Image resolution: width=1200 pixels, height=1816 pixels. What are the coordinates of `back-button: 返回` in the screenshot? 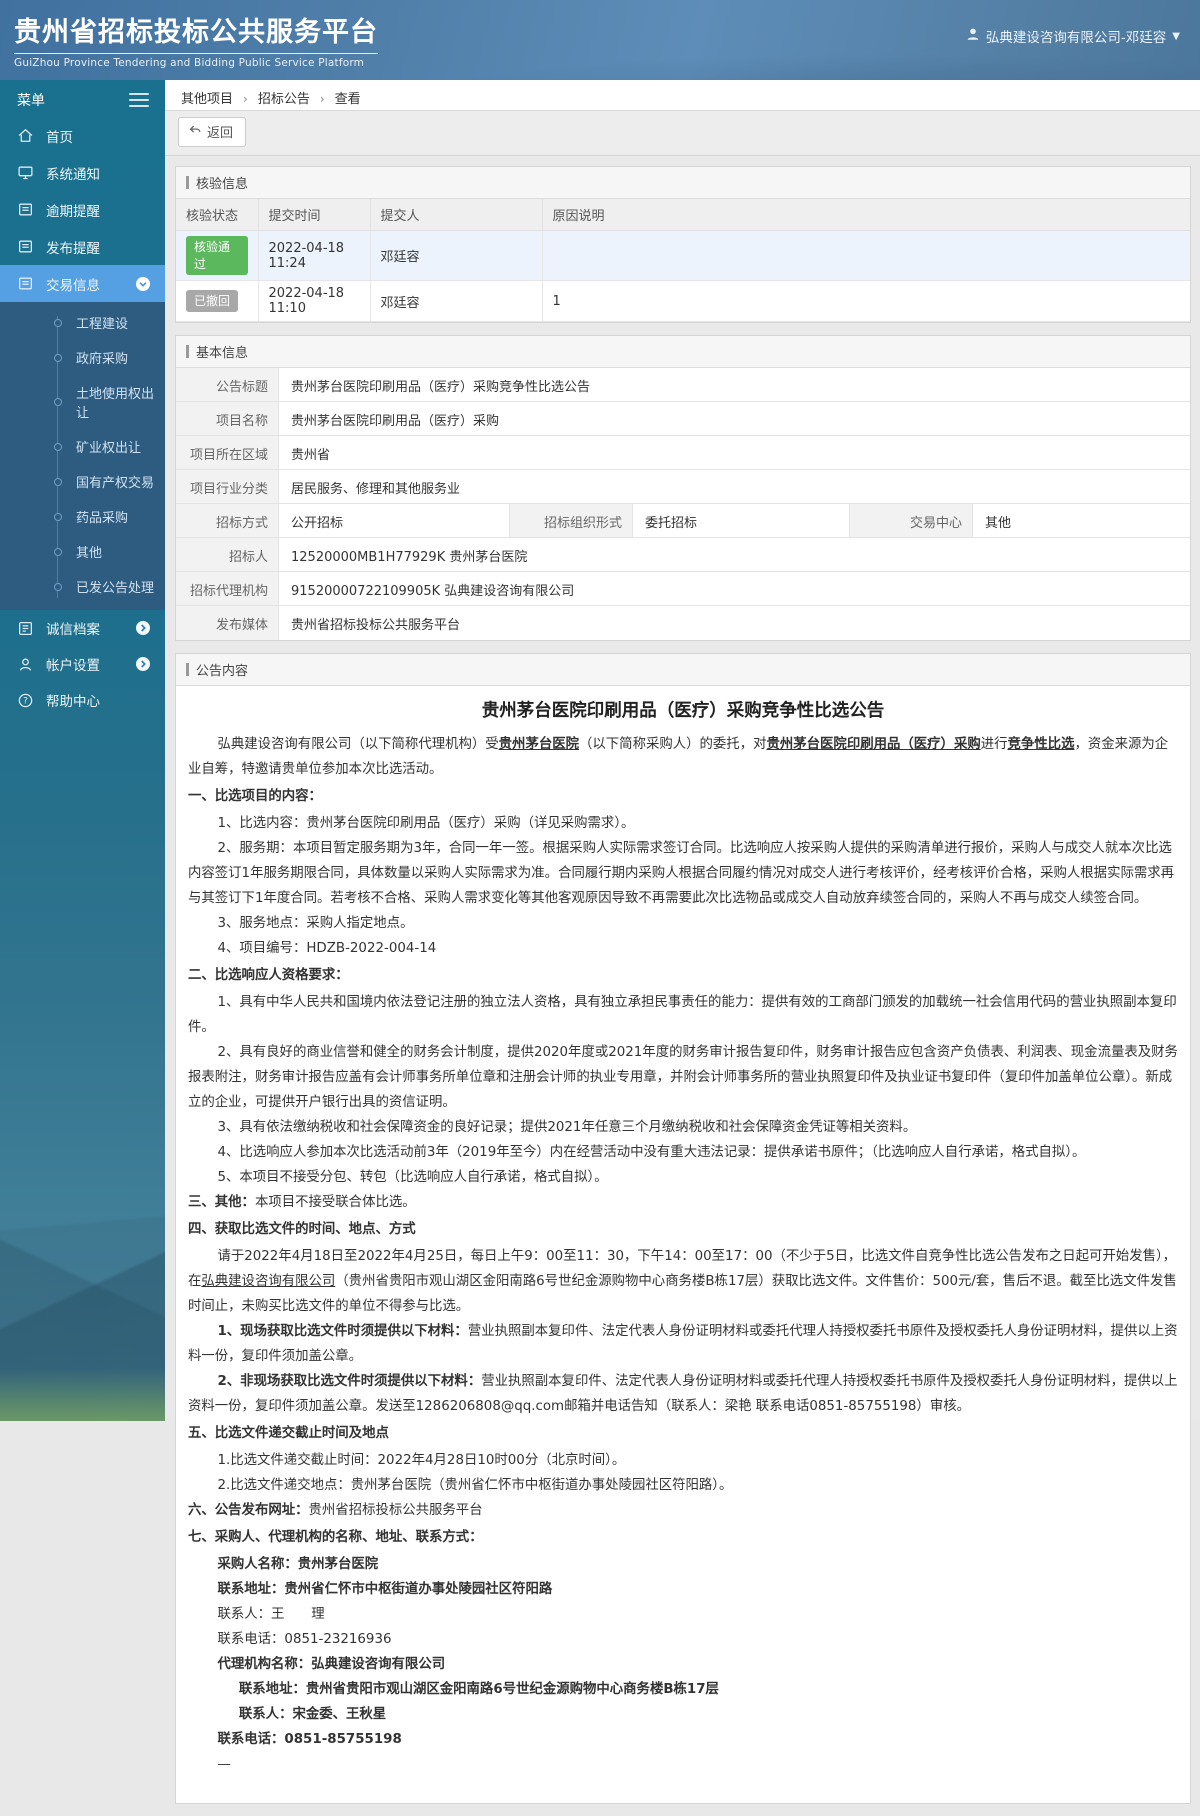 It's located at (212, 132).